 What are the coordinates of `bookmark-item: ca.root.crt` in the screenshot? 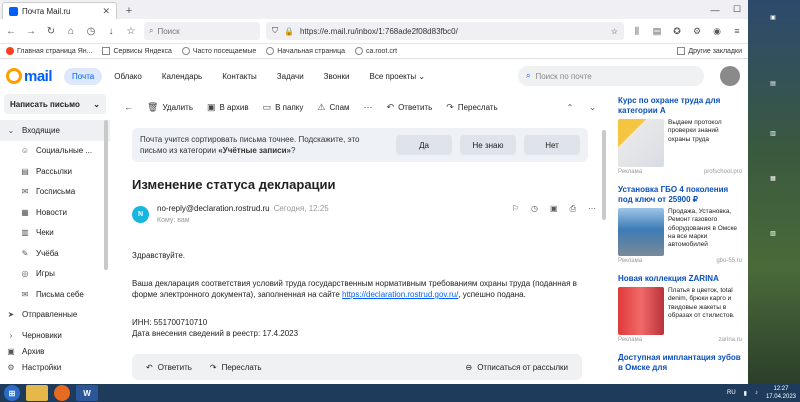 It's located at (375, 51).